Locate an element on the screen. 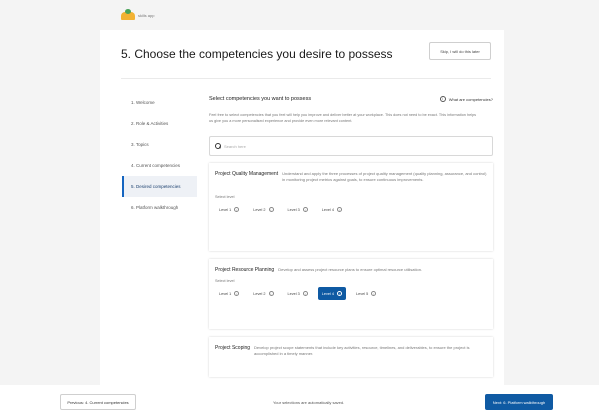 The height and width of the screenshot is (415, 599). search-input is located at coordinates (349, 146).